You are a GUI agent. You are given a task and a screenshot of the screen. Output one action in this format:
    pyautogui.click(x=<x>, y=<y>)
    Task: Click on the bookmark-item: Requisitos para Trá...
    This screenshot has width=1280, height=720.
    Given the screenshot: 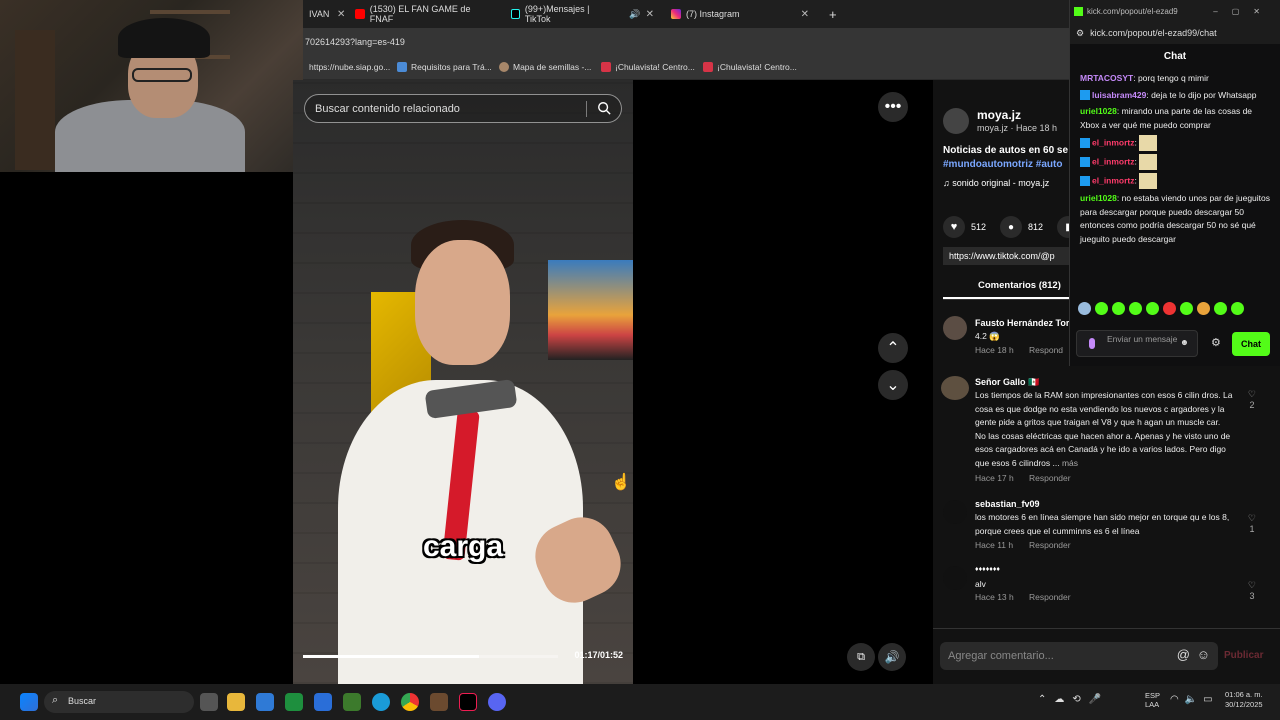 What is the action you would take?
    pyautogui.click(x=444, y=67)
    